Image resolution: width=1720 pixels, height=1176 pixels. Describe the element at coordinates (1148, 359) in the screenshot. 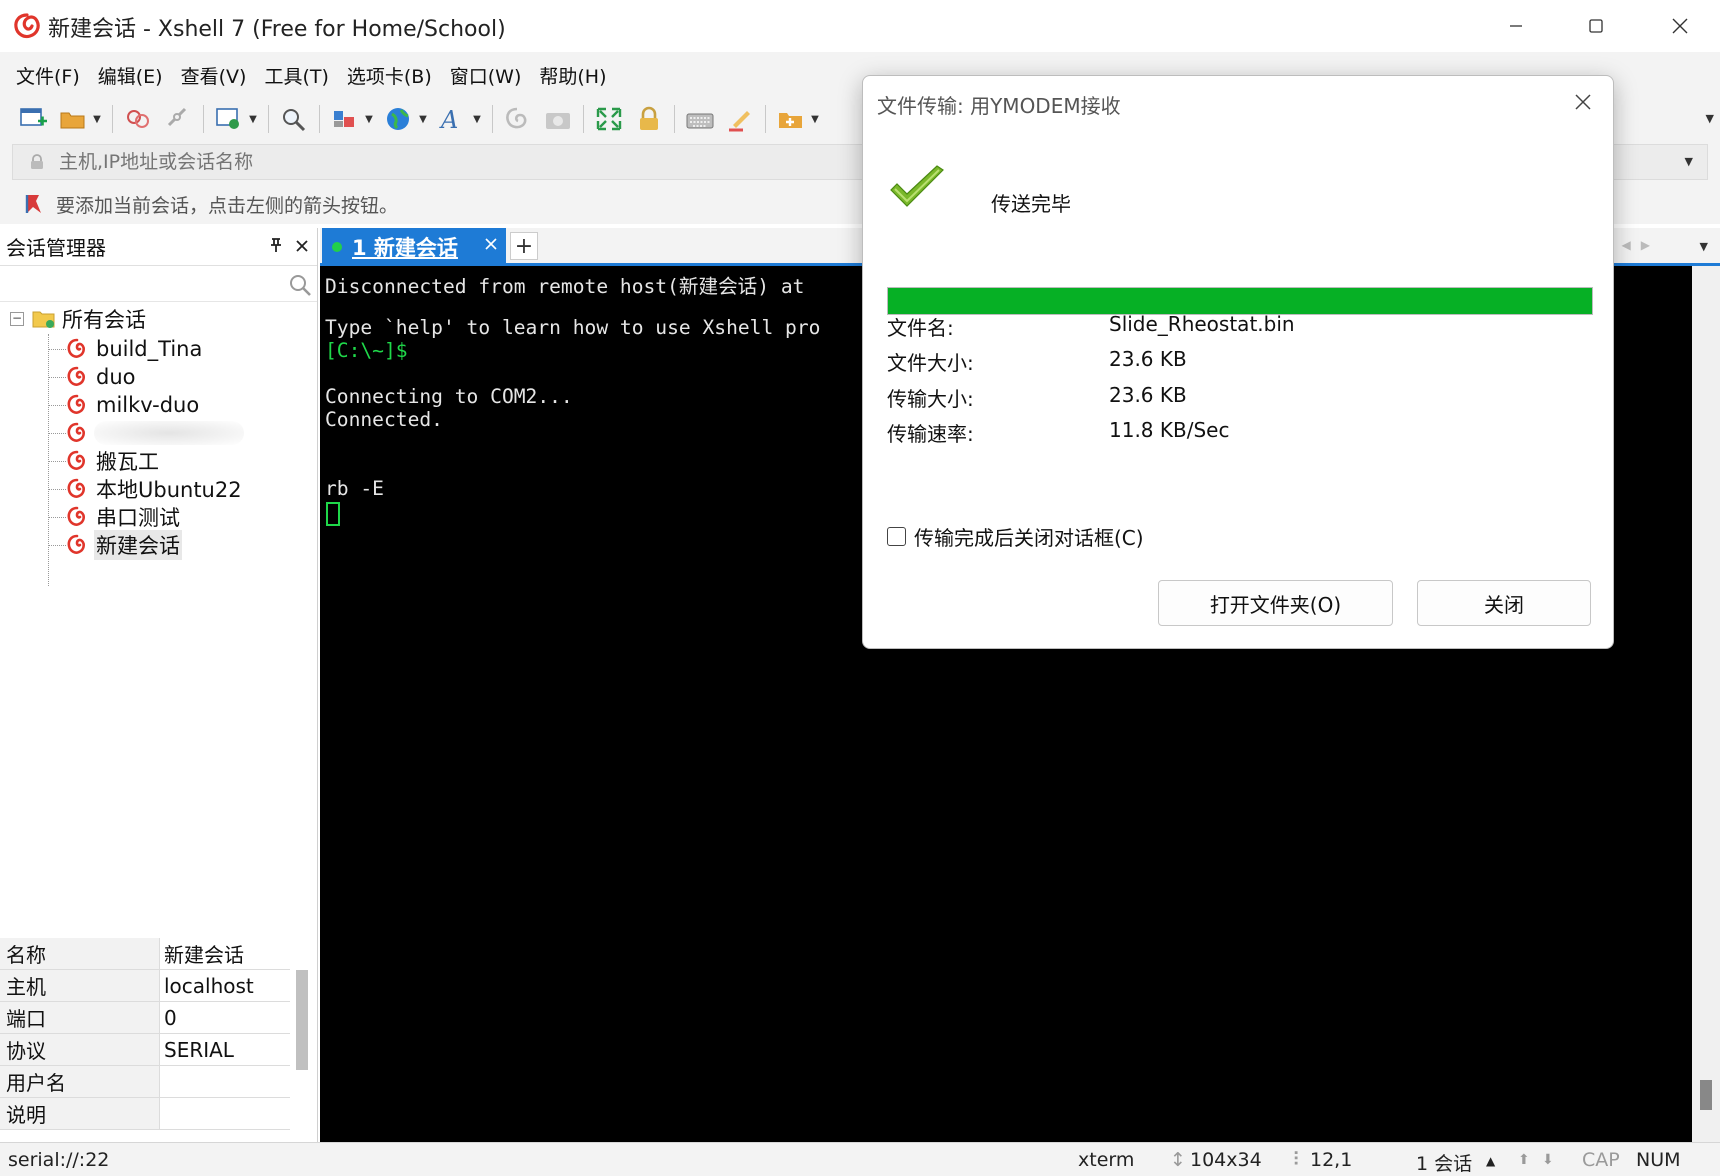

I see `field-value-filesize: 23.6 KB` at that location.